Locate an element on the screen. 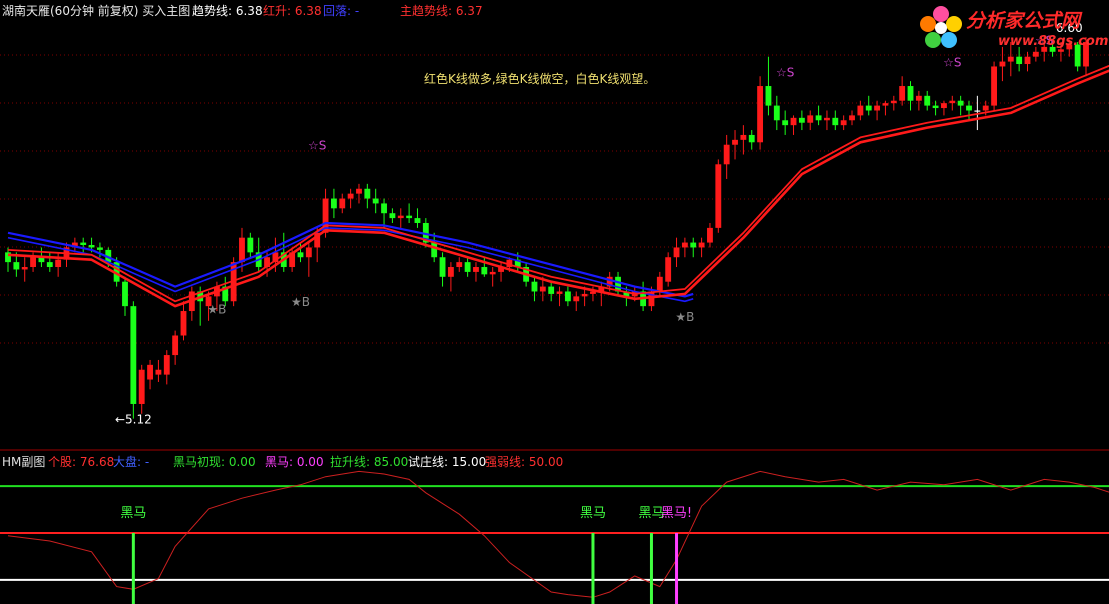  flower-icon is located at coordinates (941, 27).